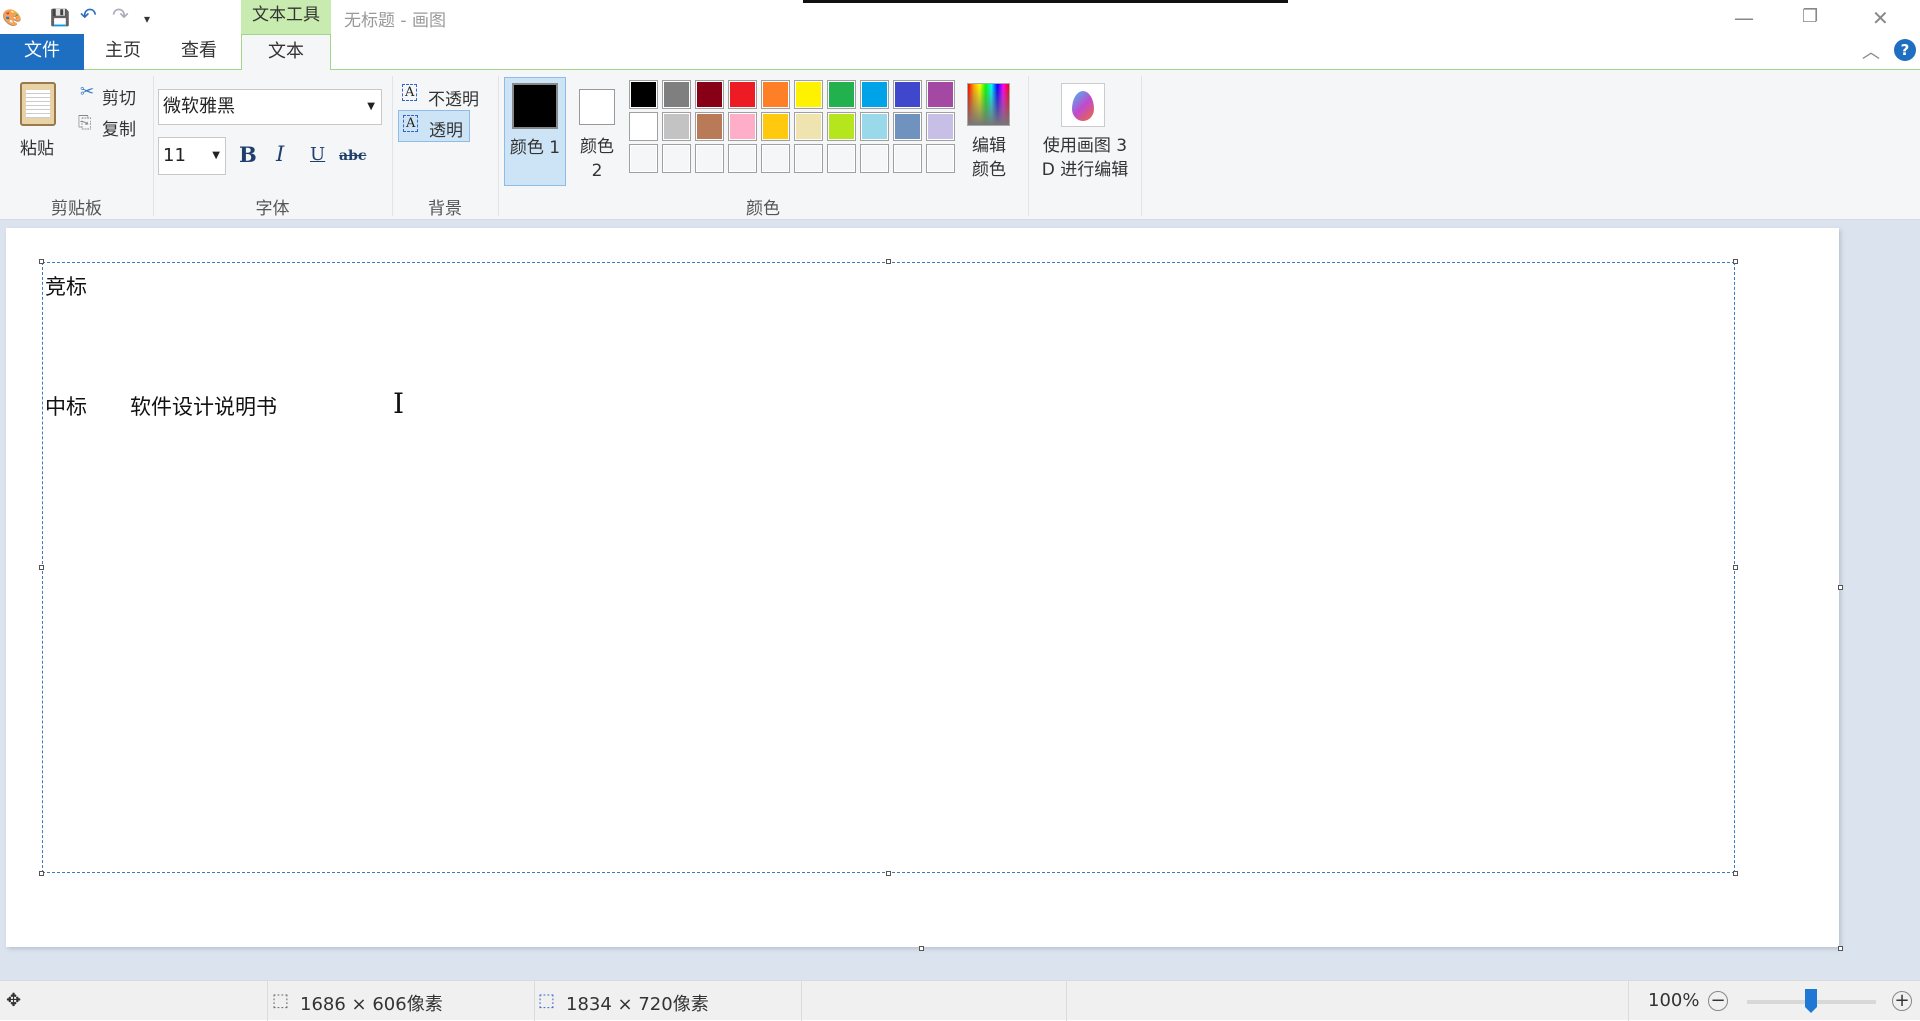  What do you see at coordinates (147, 19) in the screenshot?
I see `customize-quick-access-icon: ▾` at bounding box center [147, 19].